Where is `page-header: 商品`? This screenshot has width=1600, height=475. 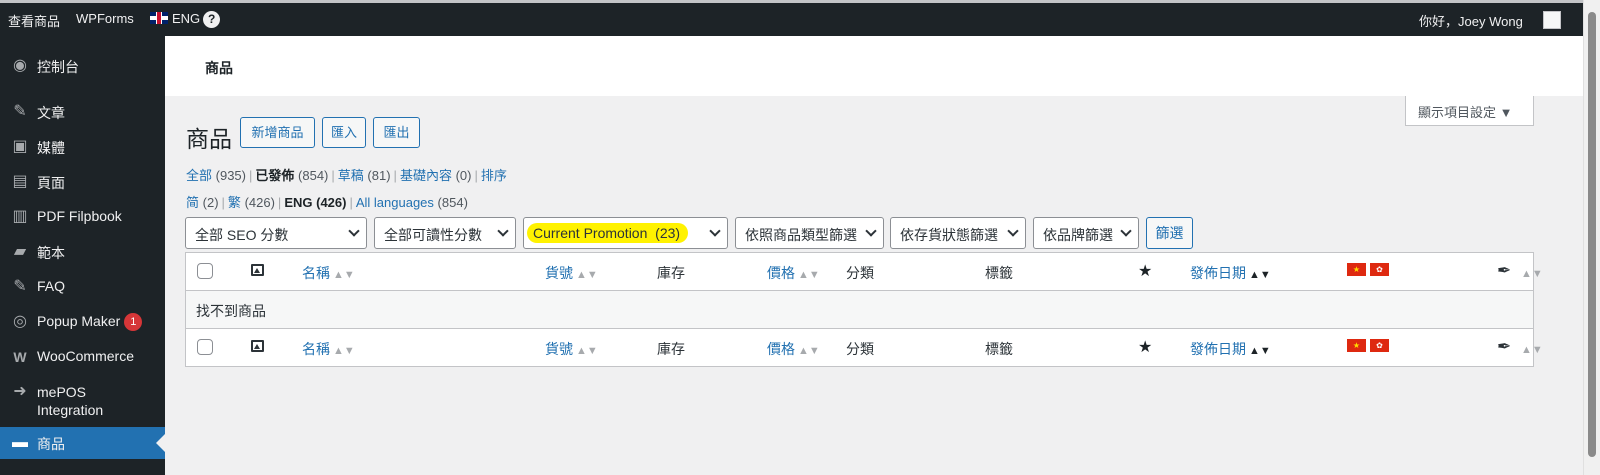
page-header: 商品 is located at coordinates (874, 66).